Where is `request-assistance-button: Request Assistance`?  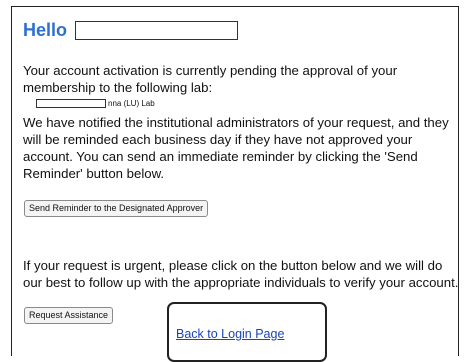
request-assistance-button: Request Assistance is located at coordinates (69, 315).